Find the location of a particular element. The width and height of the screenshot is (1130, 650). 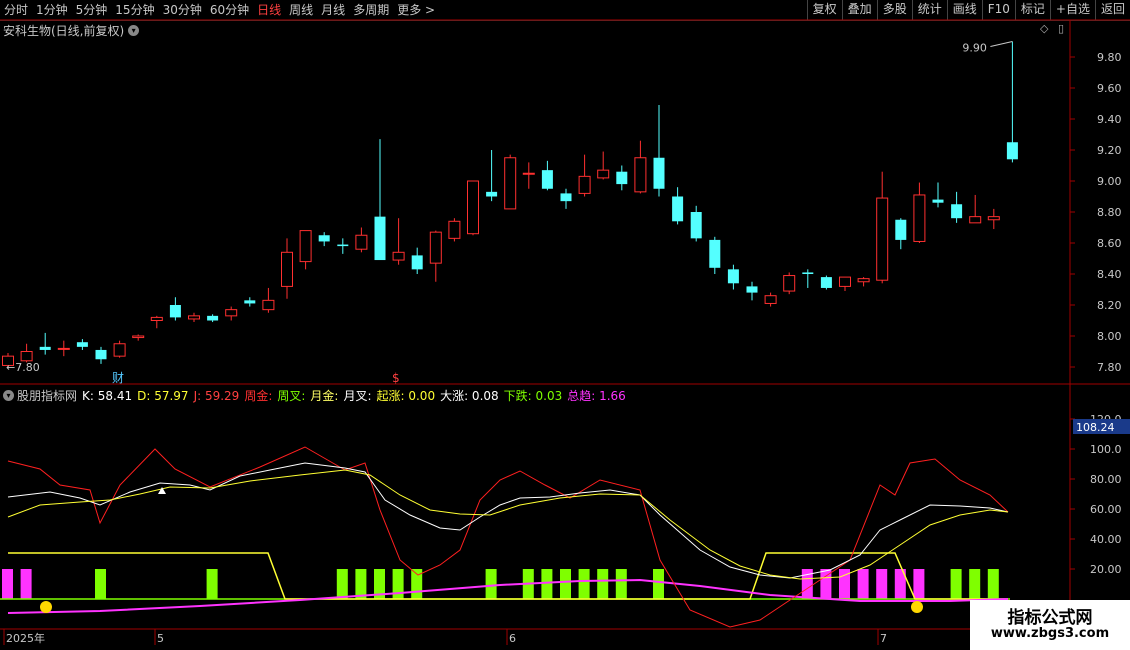

watermark-url: www.zbgs3.com is located at coordinates (1050, 633).